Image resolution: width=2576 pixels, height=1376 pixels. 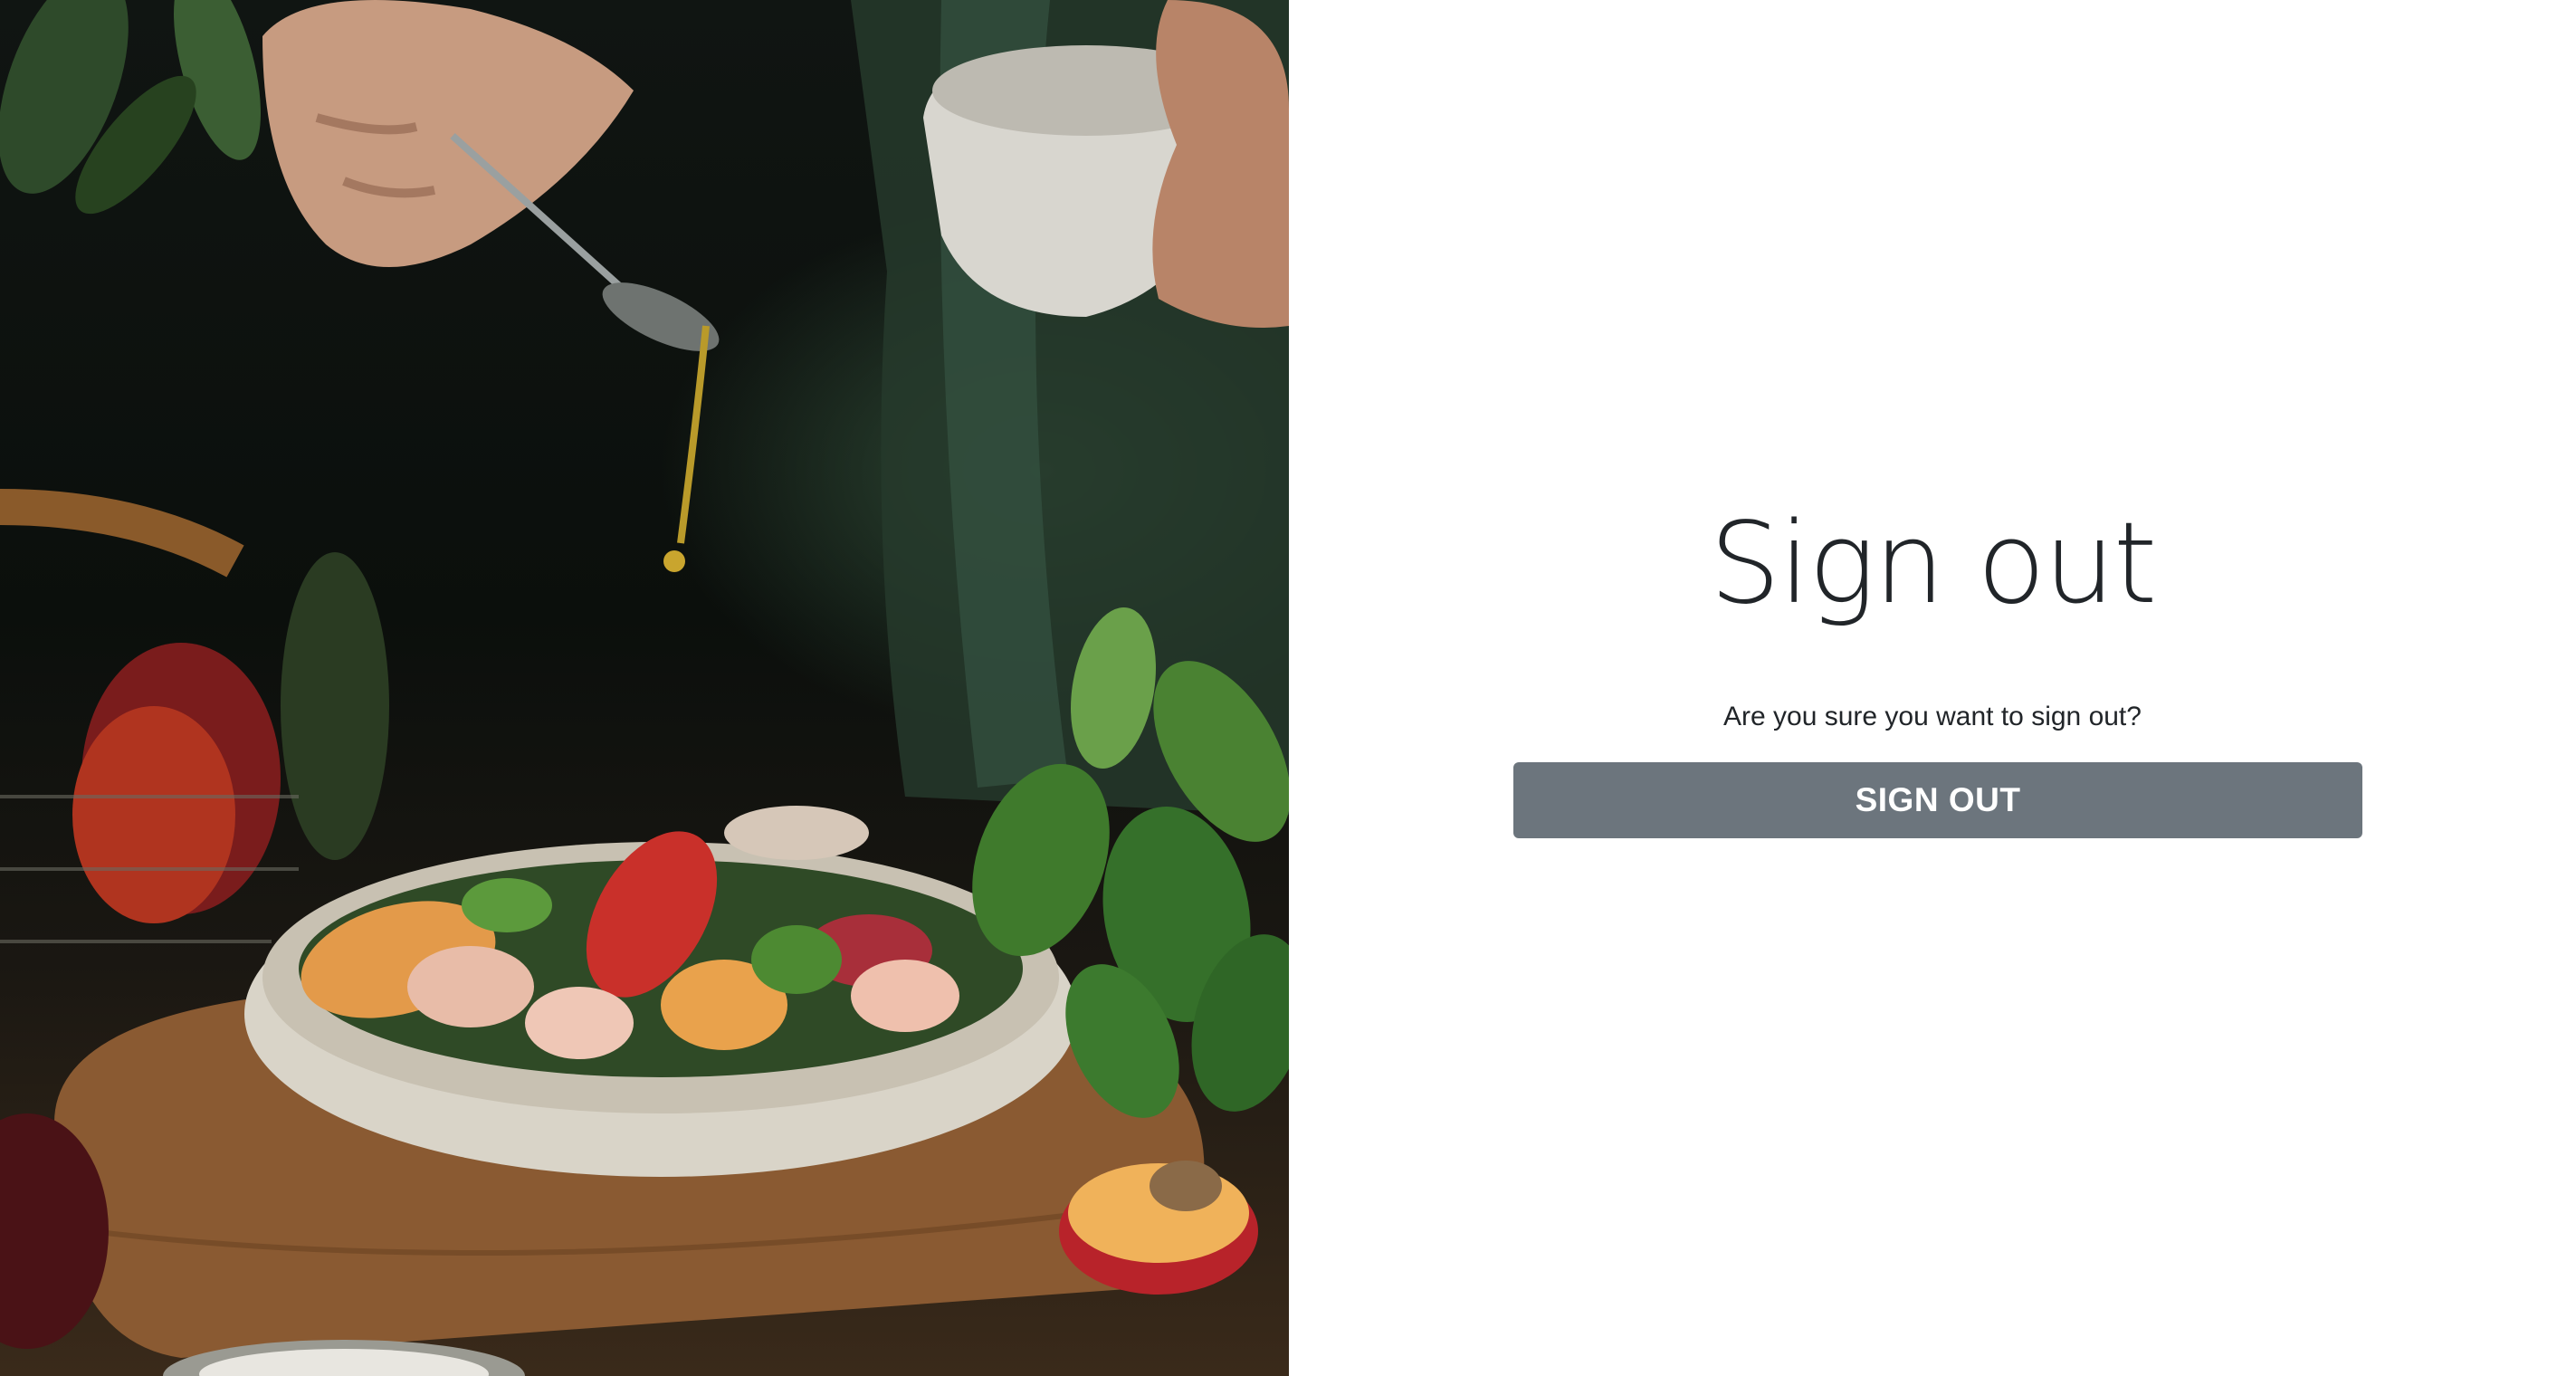 I want to click on sign-out-button: SIGN OUT, so click(x=1938, y=800).